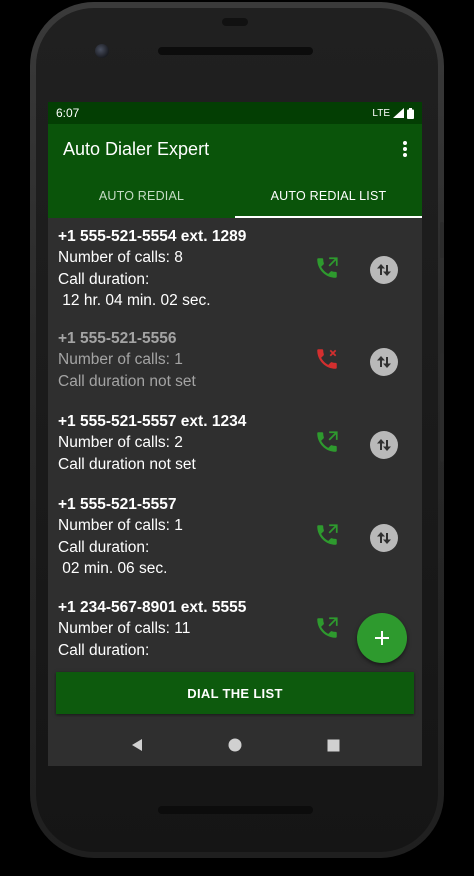  I want to click on tab-bar: AUTO REDIAL AUTO REDIAL LIST, so click(235, 196).